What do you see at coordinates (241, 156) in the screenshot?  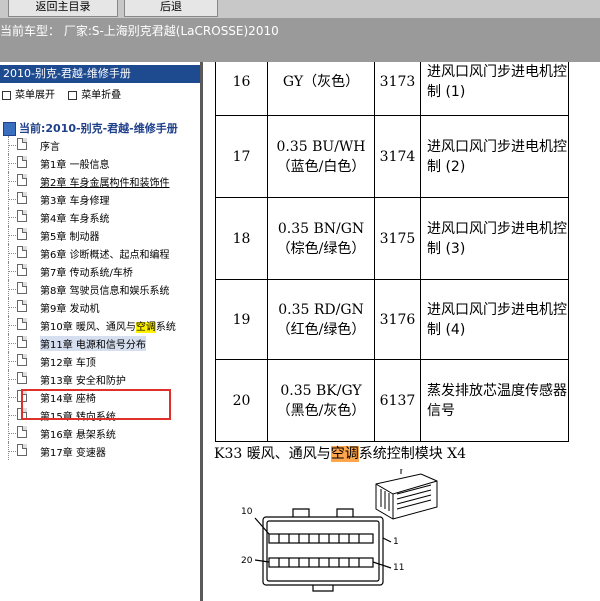 I see `pin-cell: 17` at bounding box center [241, 156].